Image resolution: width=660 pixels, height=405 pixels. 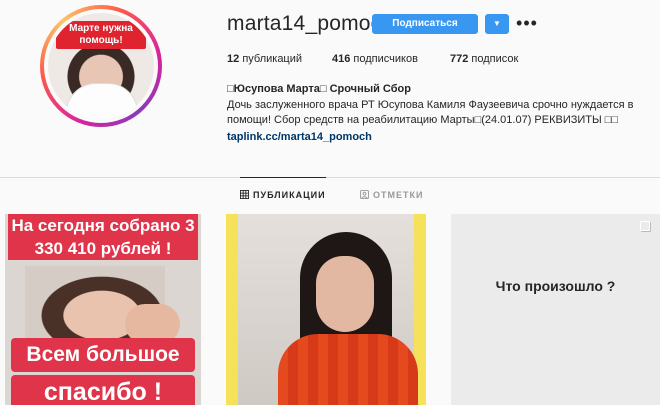 I want to click on multiple-posts-icon, so click(x=645, y=226).